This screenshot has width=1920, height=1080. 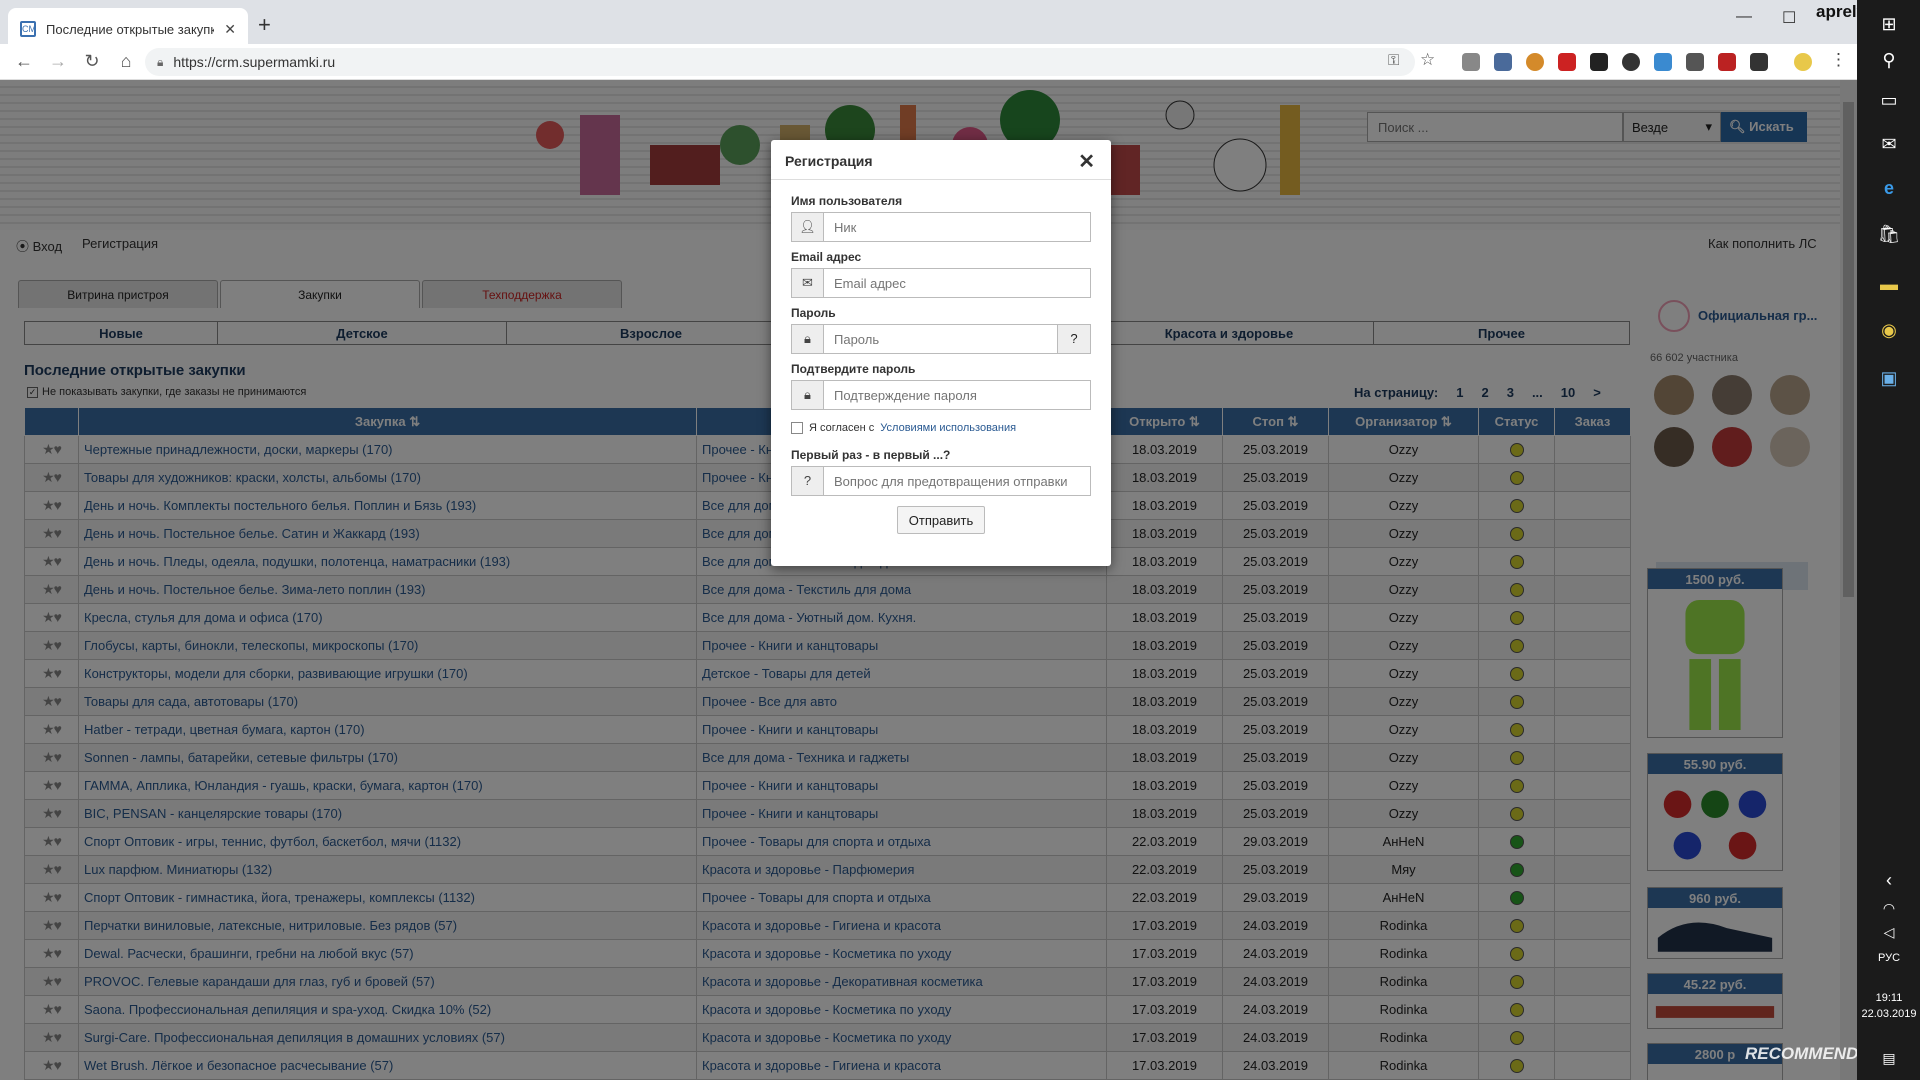 What do you see at coordinates (807, 481) in the screenshot?
I see `question-icon: ?` at bounding box center [807, 481].